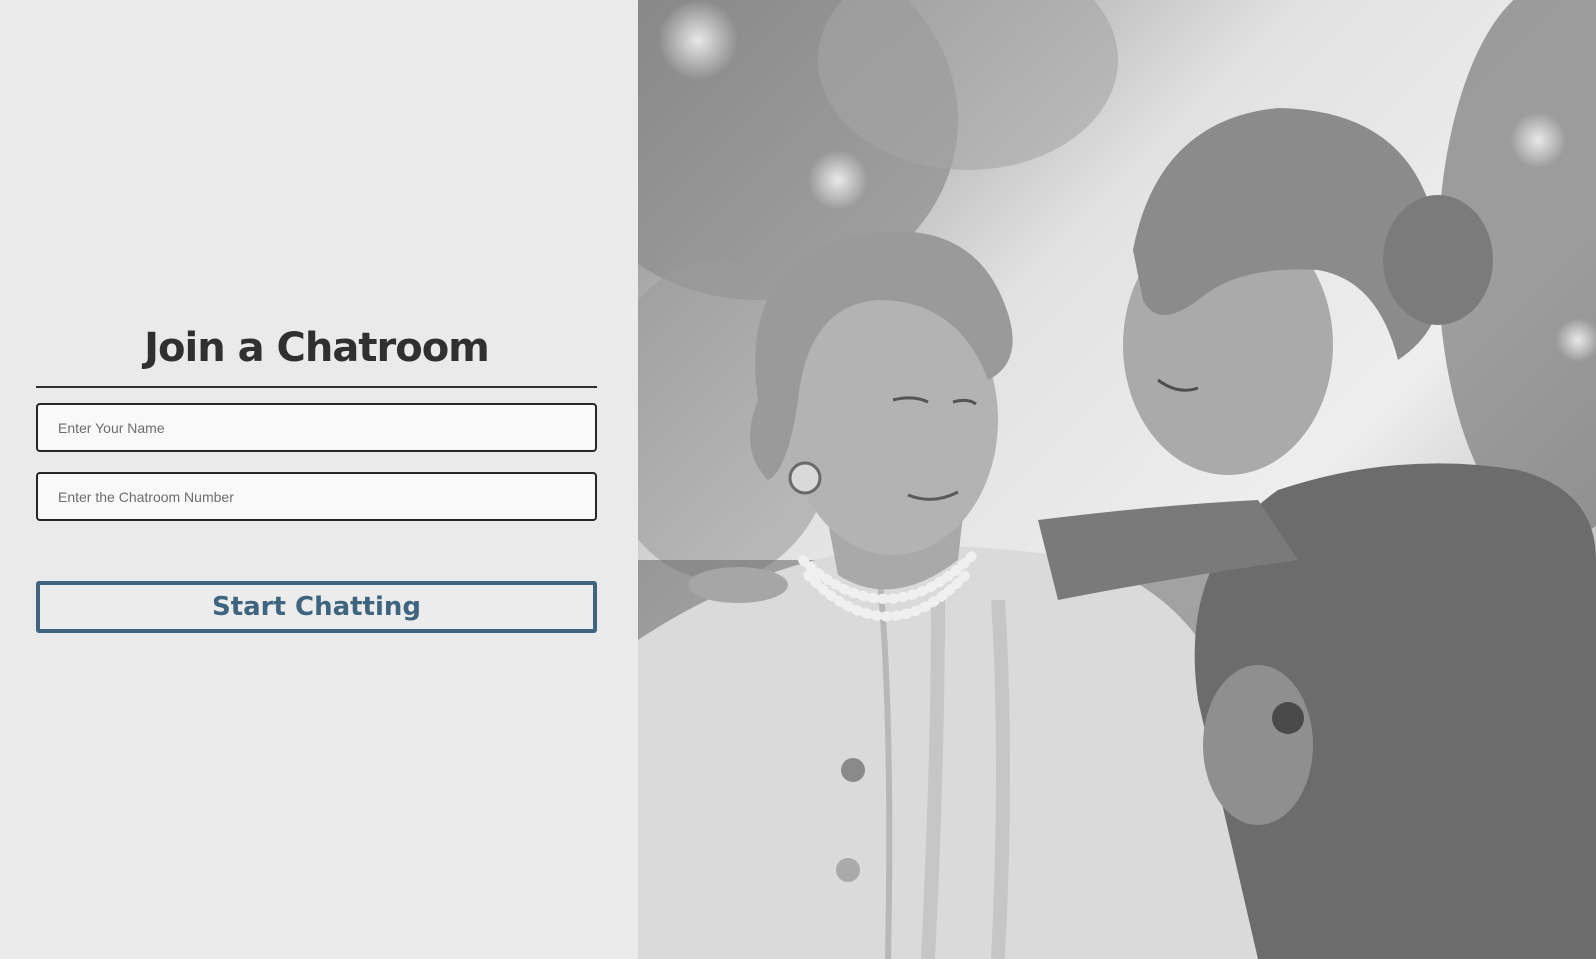 This screenshot has height=959, width=1596. I want to click on title-divider, so click(316, 387).